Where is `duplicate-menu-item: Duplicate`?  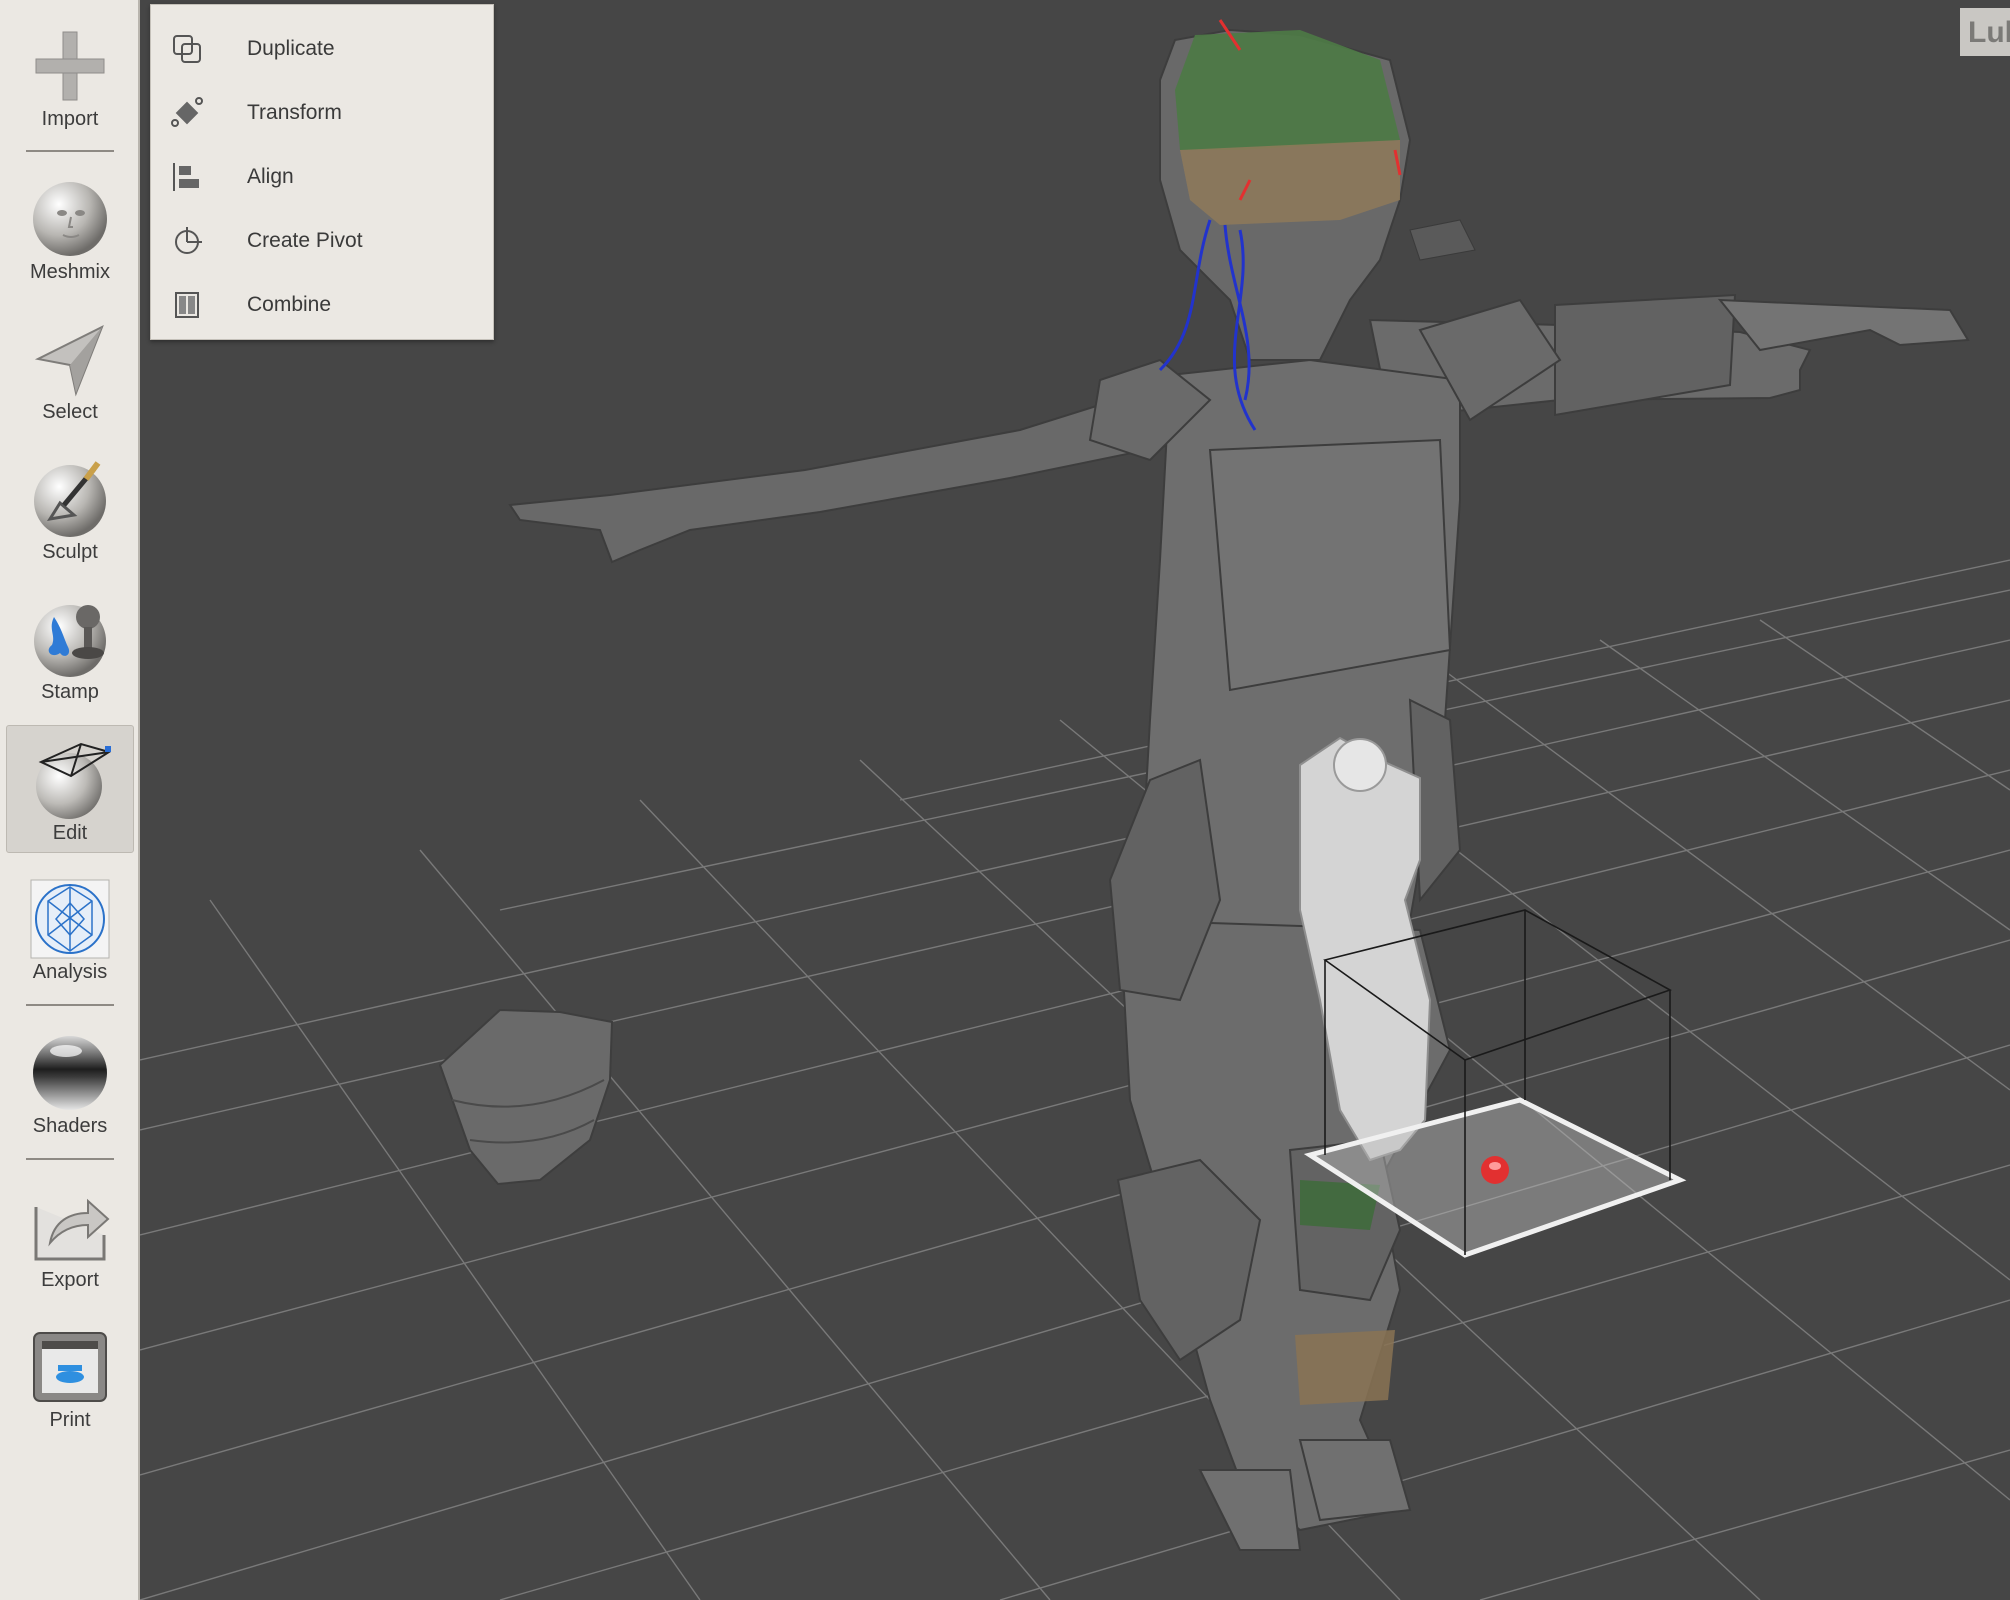 duplicate-menu-item: Duplicate is located at coordinates (322, 49).